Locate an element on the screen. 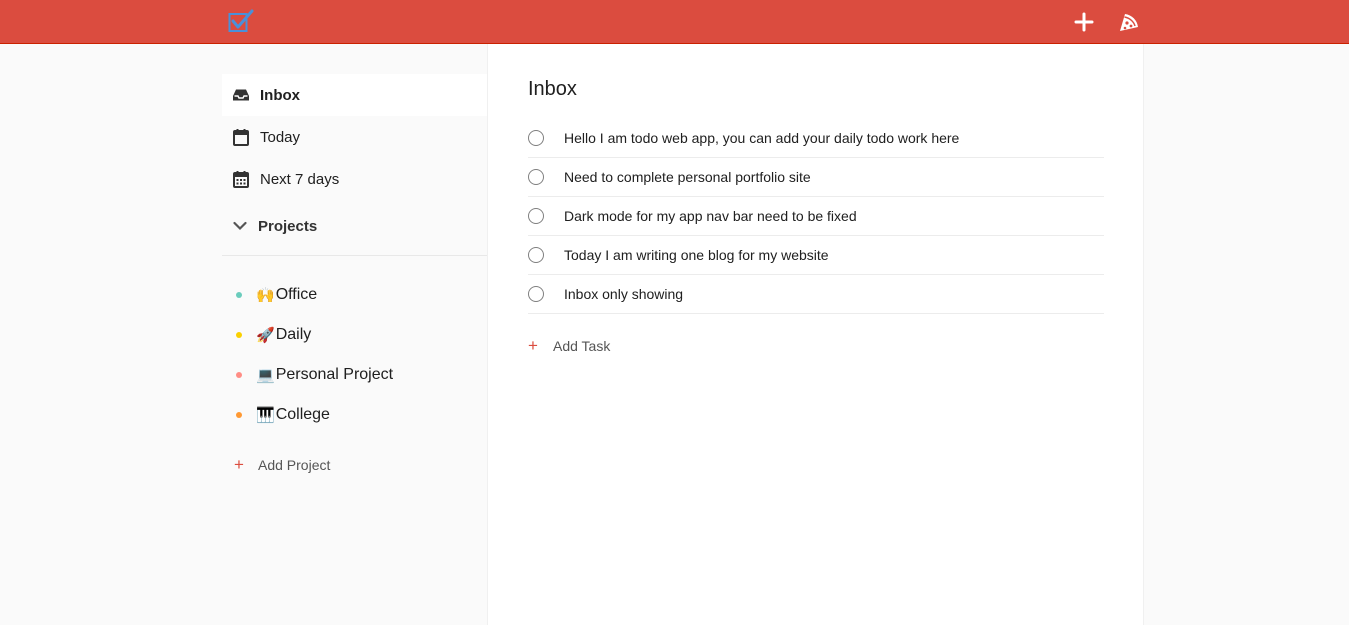 The width and height of the screenshot is (1349, 625). projects-label: Projects is located at coordinates (288, 226).